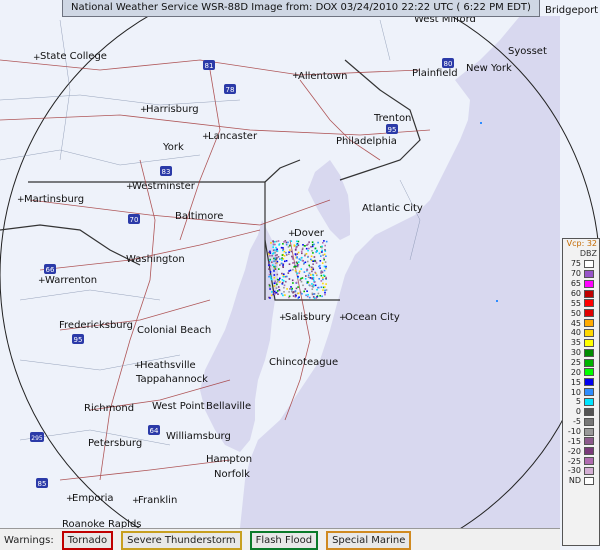 The height and width of the screenshot is (550, 600). Describe the element at coordinates (574, 441) in the screenshot. I see `legend-value: -15` at that location.